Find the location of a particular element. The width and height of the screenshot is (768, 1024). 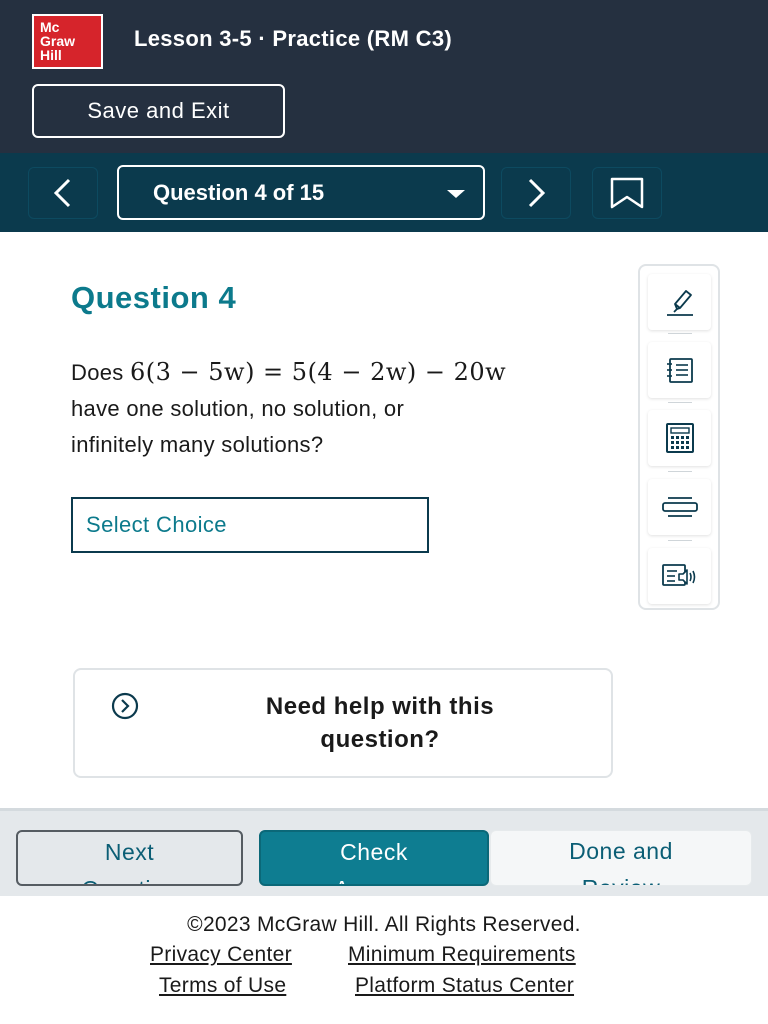

caret-down-icon is located at coordinates (456, 194).